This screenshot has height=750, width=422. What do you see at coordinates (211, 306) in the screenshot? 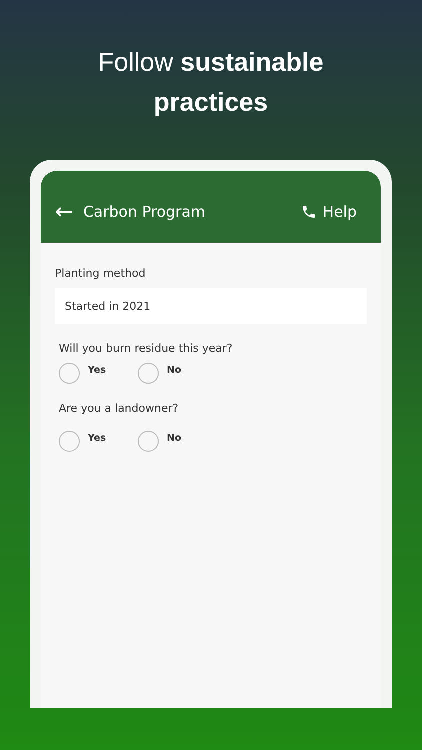
I see `input-field: Started in 2021` at bounding box center [211, 306].